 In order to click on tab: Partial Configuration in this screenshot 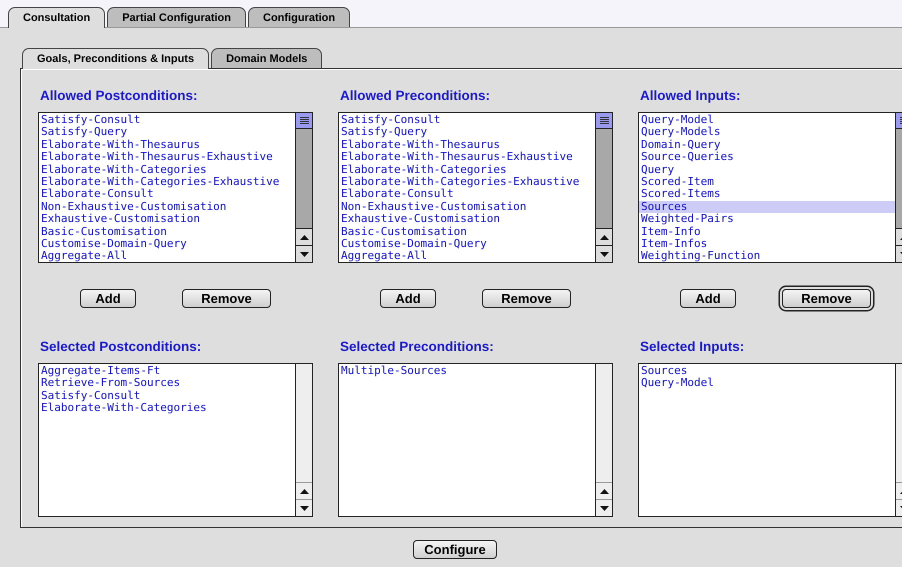, I will do `click(176, 17)`.